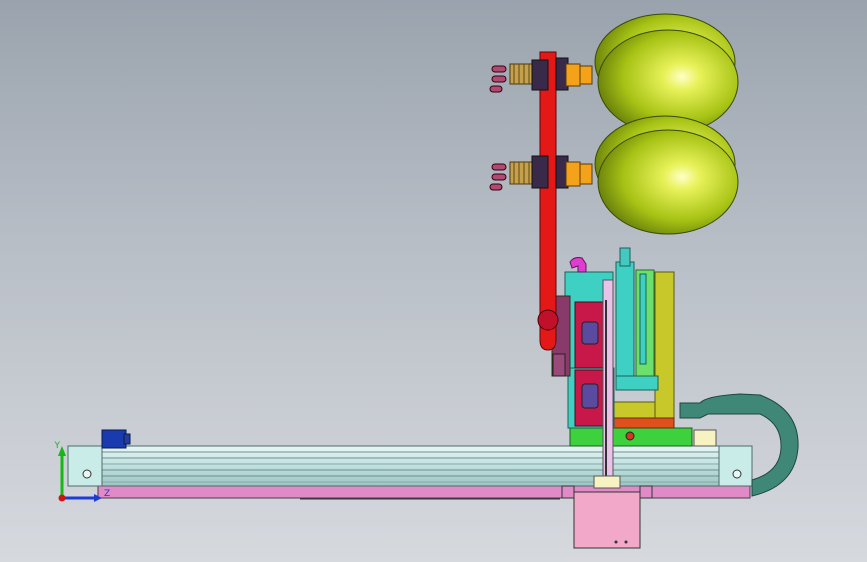 The height and width of the screenshot is (562, 867). What do you see at coordinates (57, 446) in the screenshot?
I see `triad-y-label: Y` at bounding box center [57, 446].